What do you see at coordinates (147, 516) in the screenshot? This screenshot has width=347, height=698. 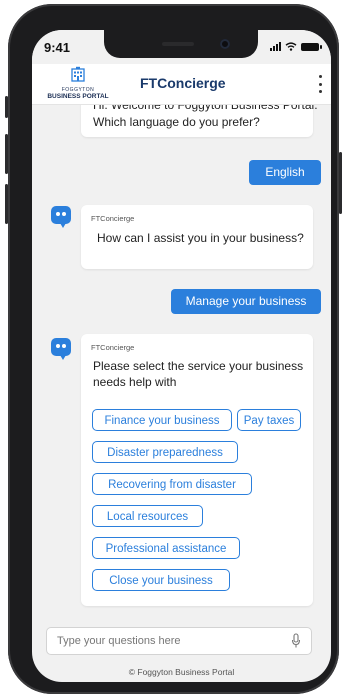 I see `option-local-resources: Local resources` at bounding box center [147, 516].